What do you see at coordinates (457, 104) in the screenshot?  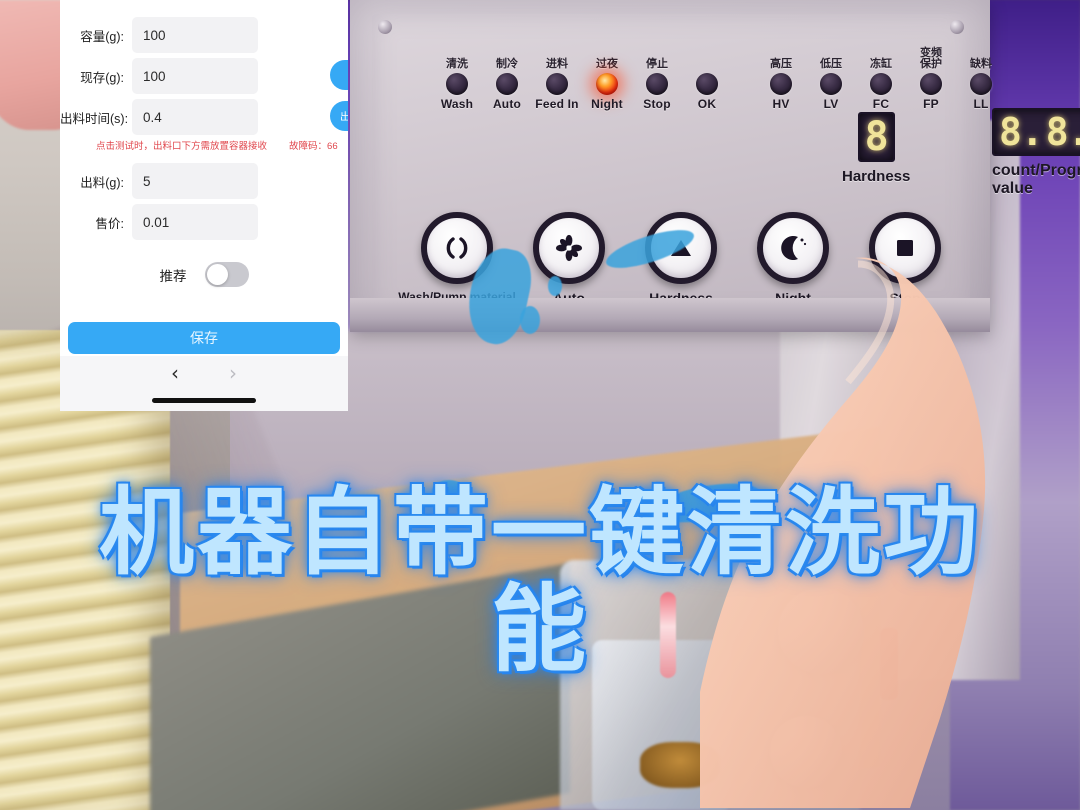 I see `led-wash-label-en: Wash` at bounding box center [457, 104].